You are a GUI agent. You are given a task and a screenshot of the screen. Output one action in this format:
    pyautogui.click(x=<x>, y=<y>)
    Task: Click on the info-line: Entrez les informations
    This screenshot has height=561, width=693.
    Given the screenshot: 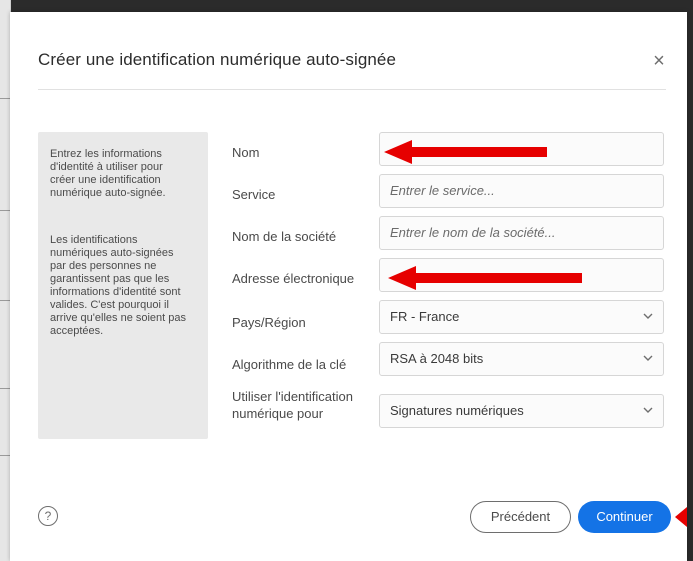 What is the action you would take?
    pyautogui.click(x=106, y=154)
    